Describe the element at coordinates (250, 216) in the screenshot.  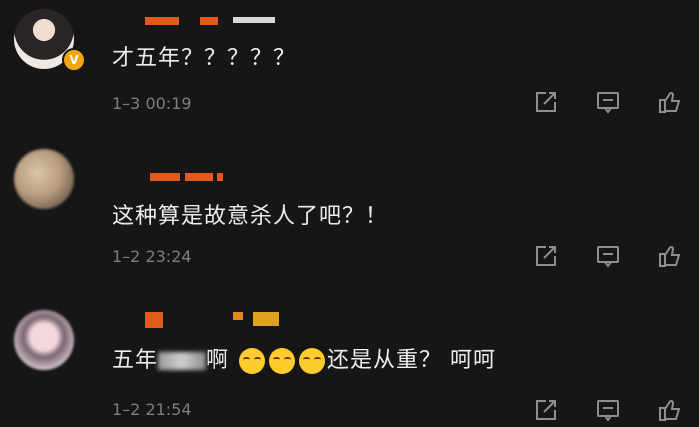
I see `comment-text: 这种算是故意杀人了吧？！` at that location.